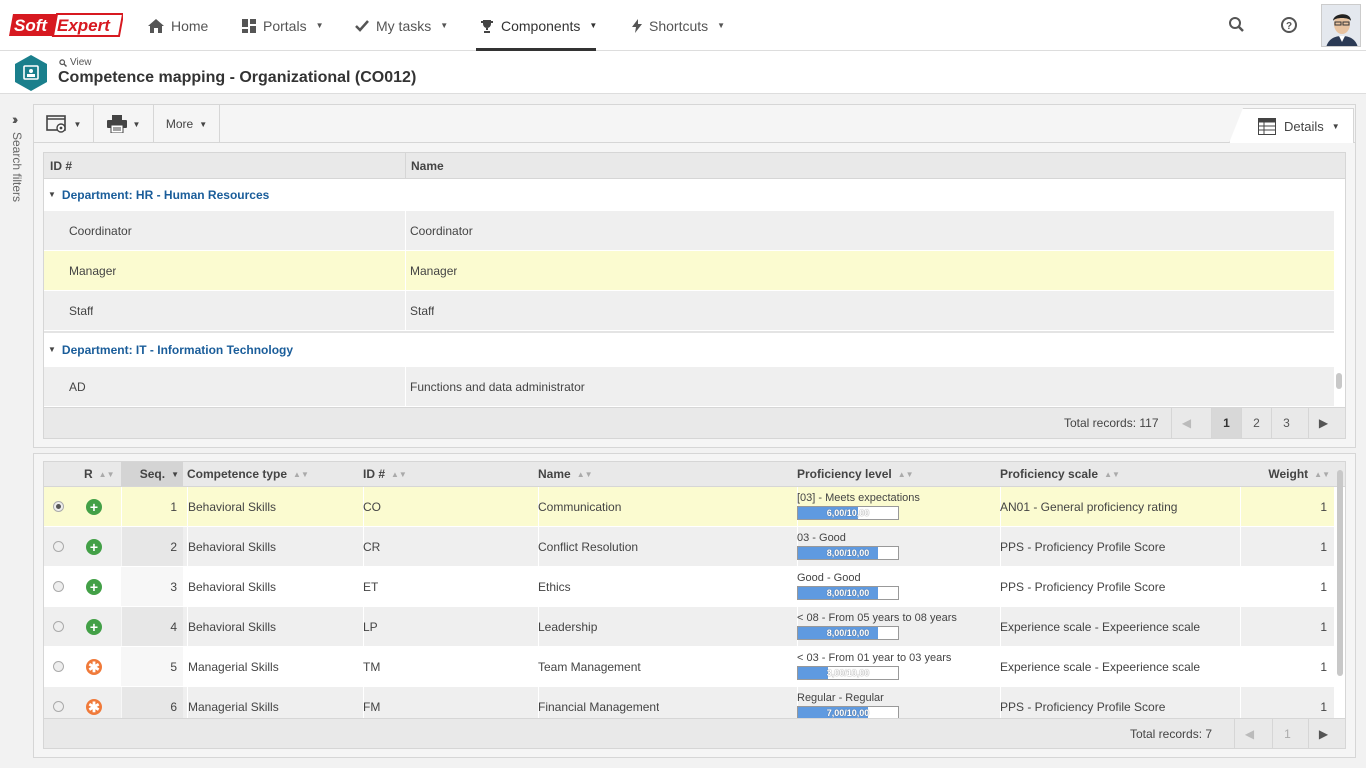 This screenshot has height=768, width=1366. Describe the element at coordinates (152, 474) in the screenshot. I see `column-header-seq: Seq. ▼` at that location.